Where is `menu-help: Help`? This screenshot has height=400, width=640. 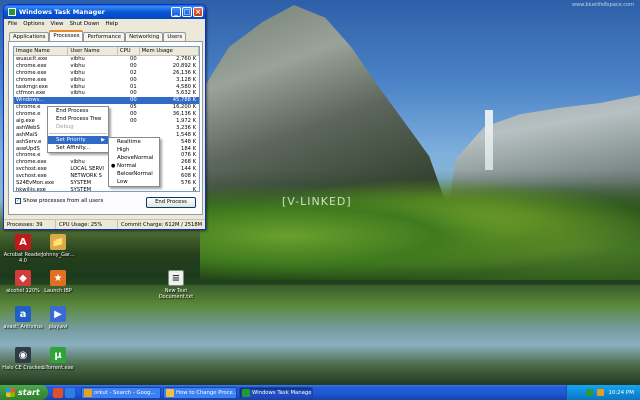
menu-help: Help is located at coordinates (111, 24).